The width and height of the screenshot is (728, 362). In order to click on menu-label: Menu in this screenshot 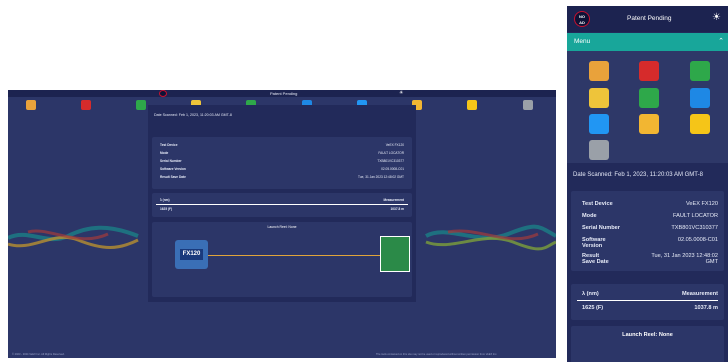, I will do `click(582, 41)`.